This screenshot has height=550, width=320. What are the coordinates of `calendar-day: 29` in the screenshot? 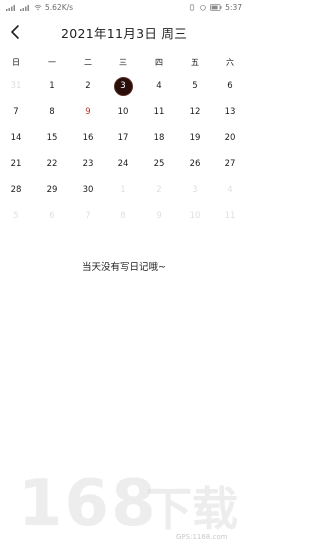 It's located at (52, 190).